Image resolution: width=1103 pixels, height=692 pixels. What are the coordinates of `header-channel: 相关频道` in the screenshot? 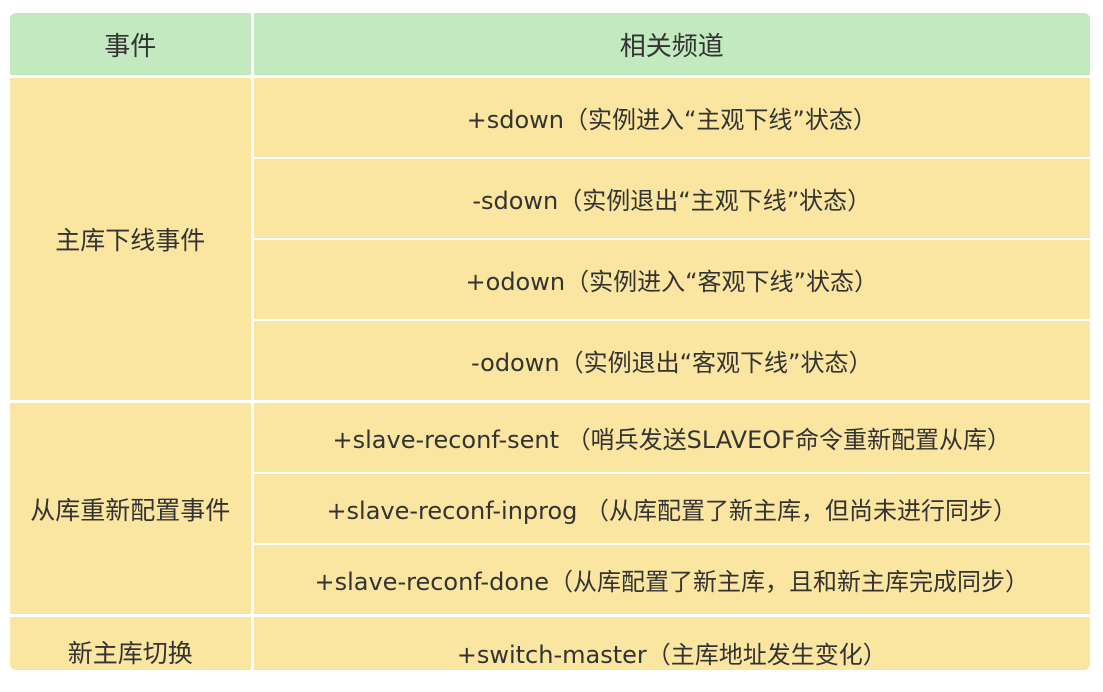 It's located at (671, 45).